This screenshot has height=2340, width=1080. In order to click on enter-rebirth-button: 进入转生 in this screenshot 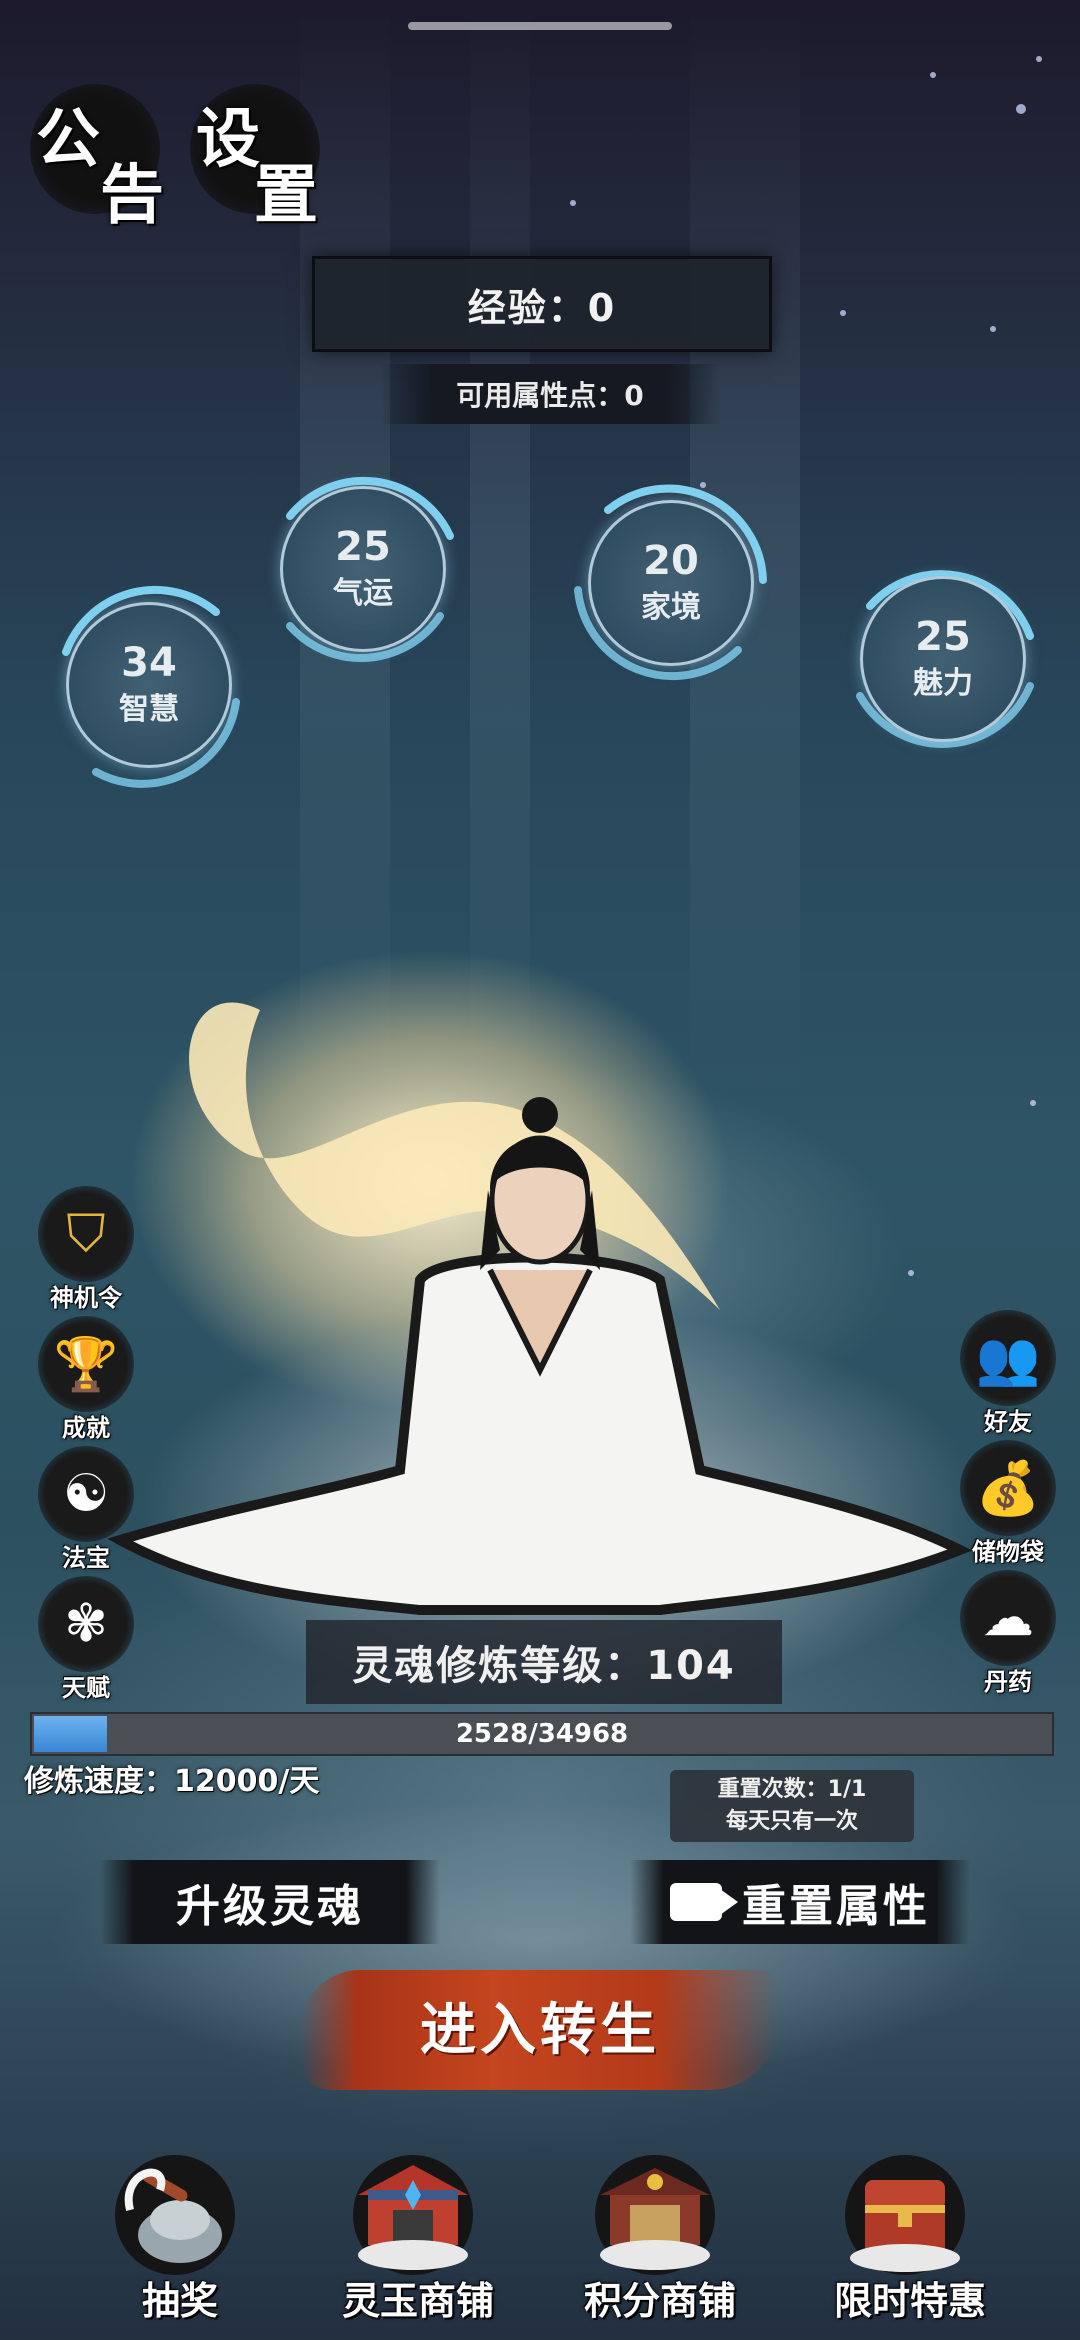, I will do `click(540, 2030)`.